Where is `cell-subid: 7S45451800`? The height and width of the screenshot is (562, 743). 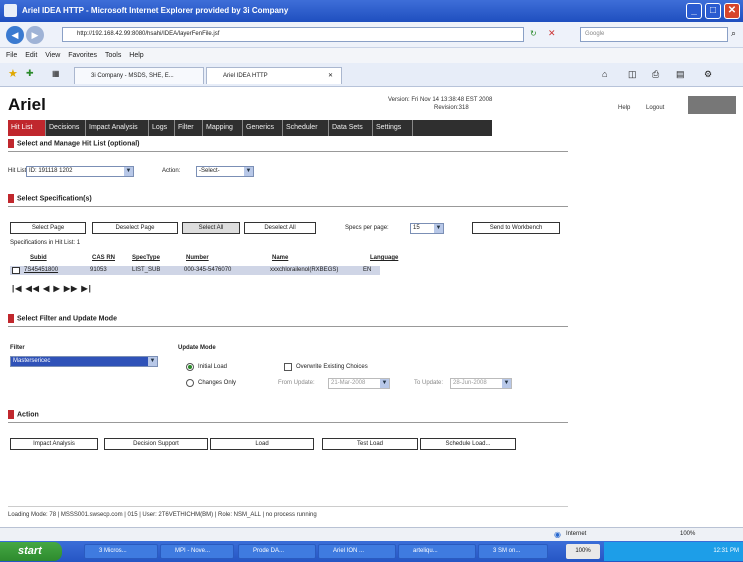 cell-subid: 7S45451800 is located at coordinates (41, 270).